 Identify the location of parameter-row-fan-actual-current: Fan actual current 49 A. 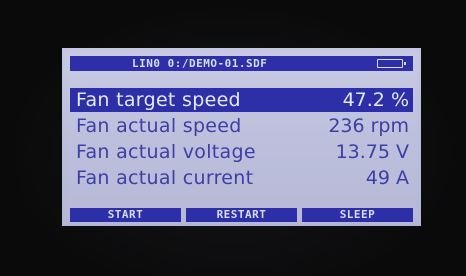
(241, 178).